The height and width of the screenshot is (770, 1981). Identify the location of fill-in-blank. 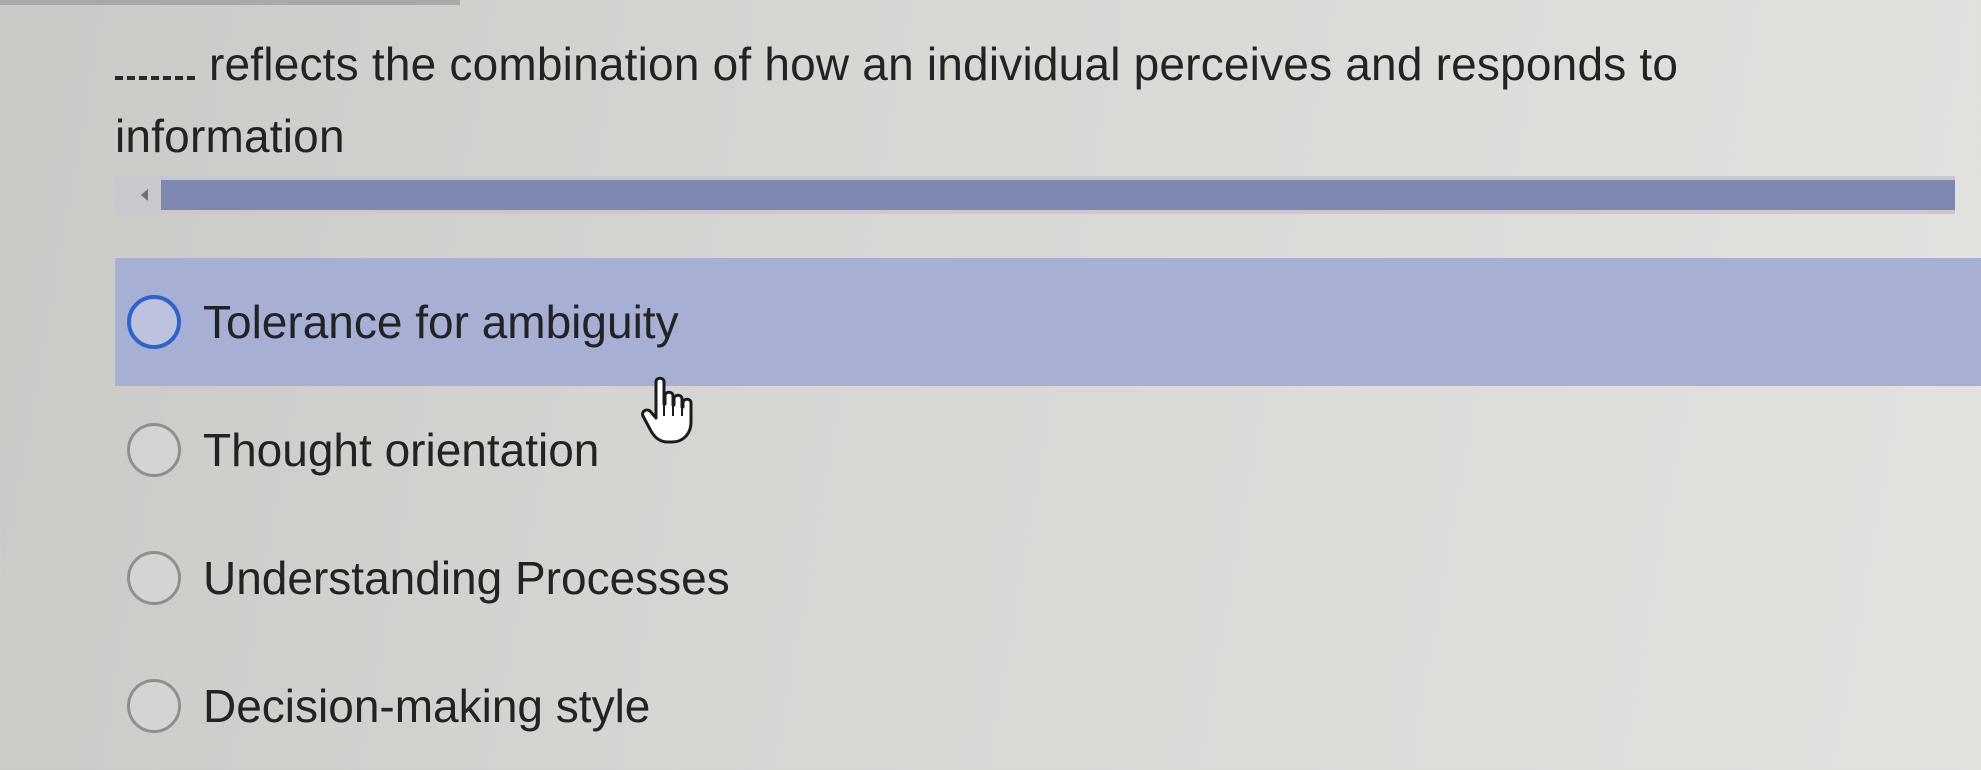
(155, 59).